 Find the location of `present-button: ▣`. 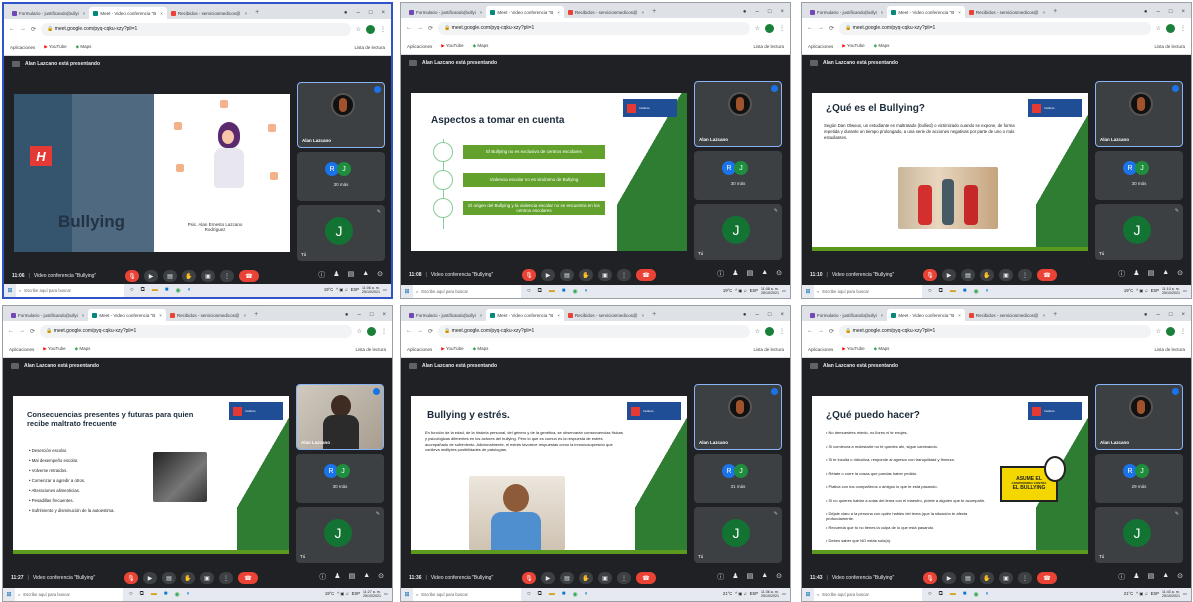

present-button: ▣ is located at coordinates (1006, 275).